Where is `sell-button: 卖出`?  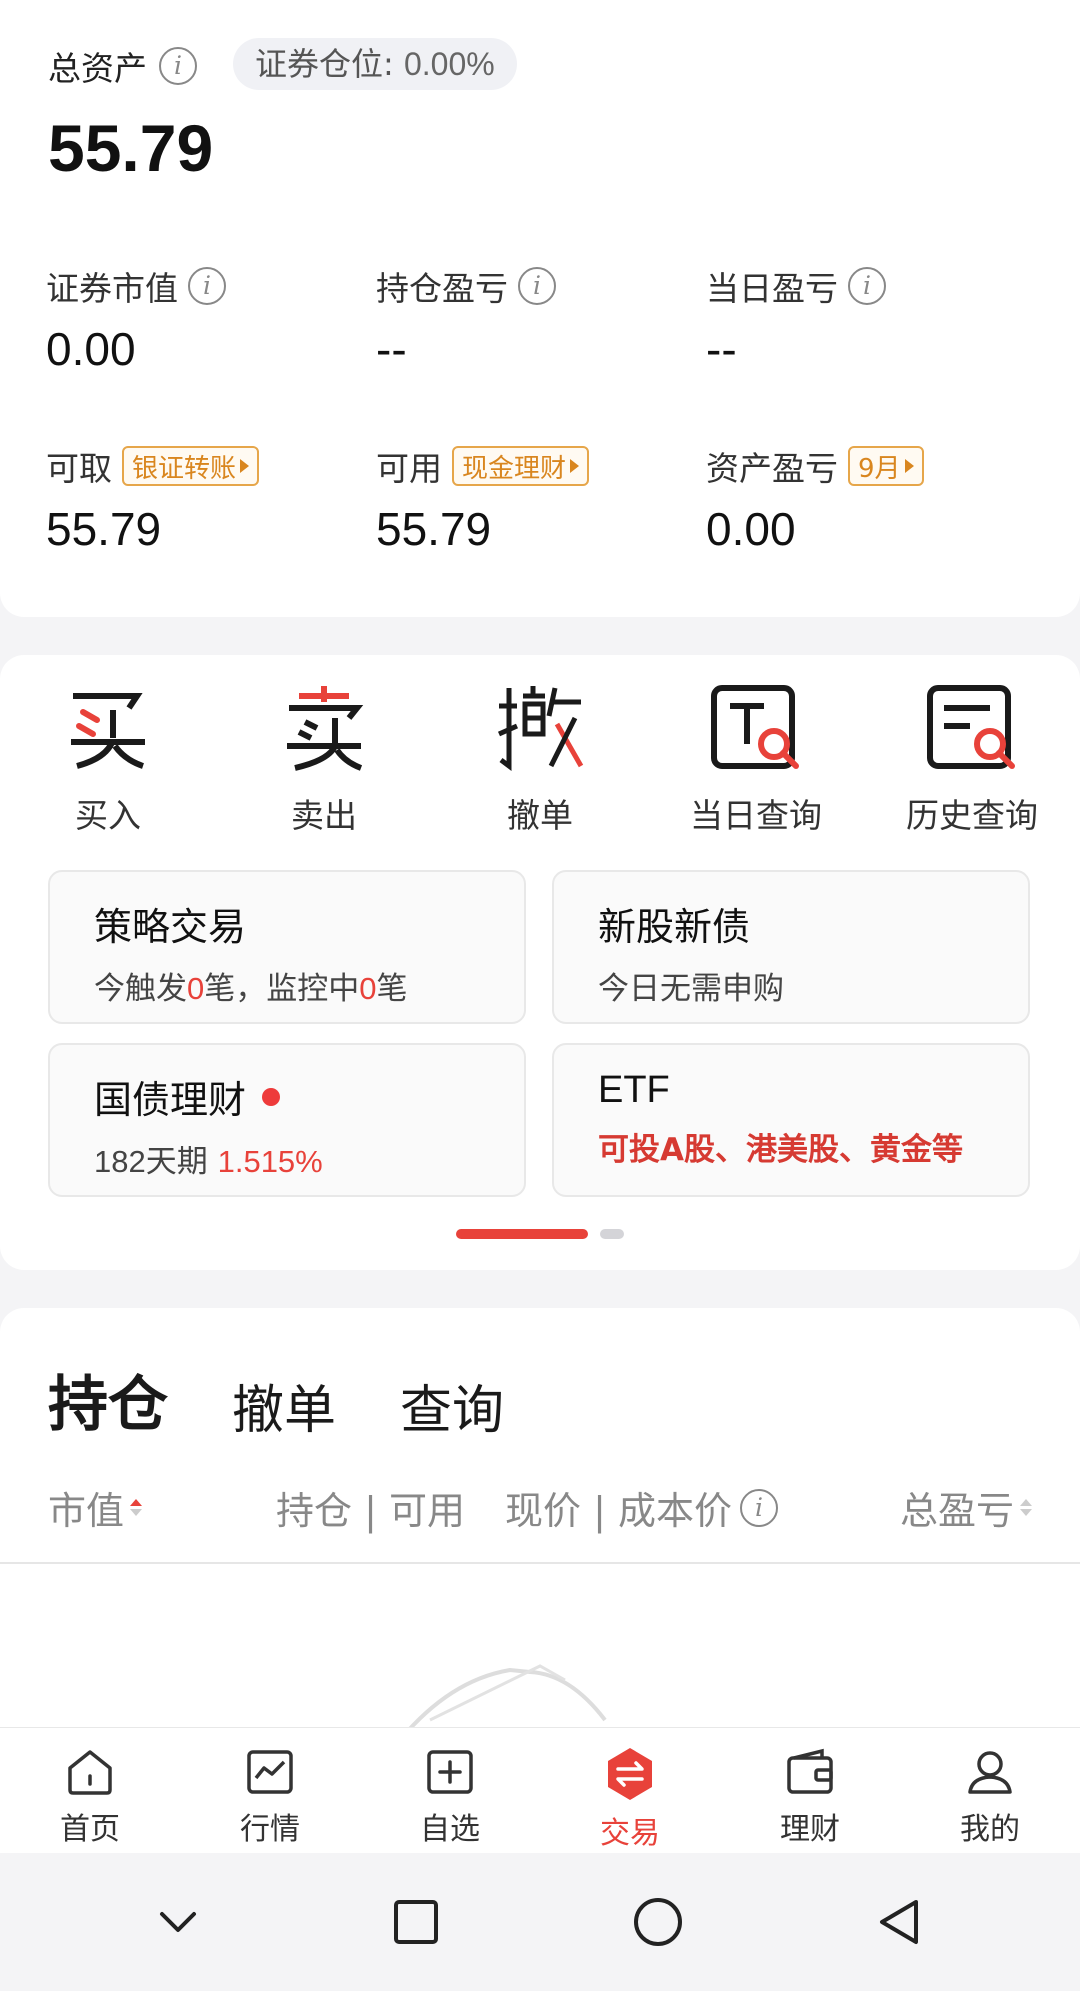 sell-button: 卖出 is located at coordinates (324, 757).